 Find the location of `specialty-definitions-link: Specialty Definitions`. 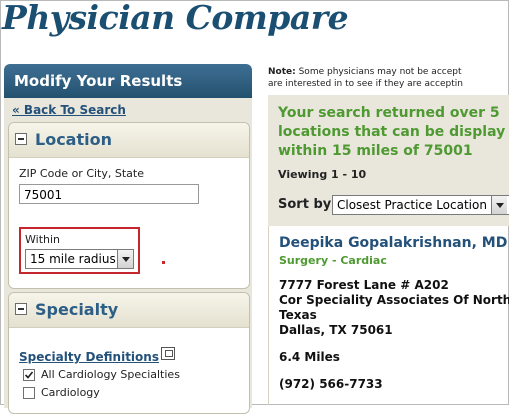

specialty-definitions-link: Specialty Definitions is located at coordinates (89, 357).